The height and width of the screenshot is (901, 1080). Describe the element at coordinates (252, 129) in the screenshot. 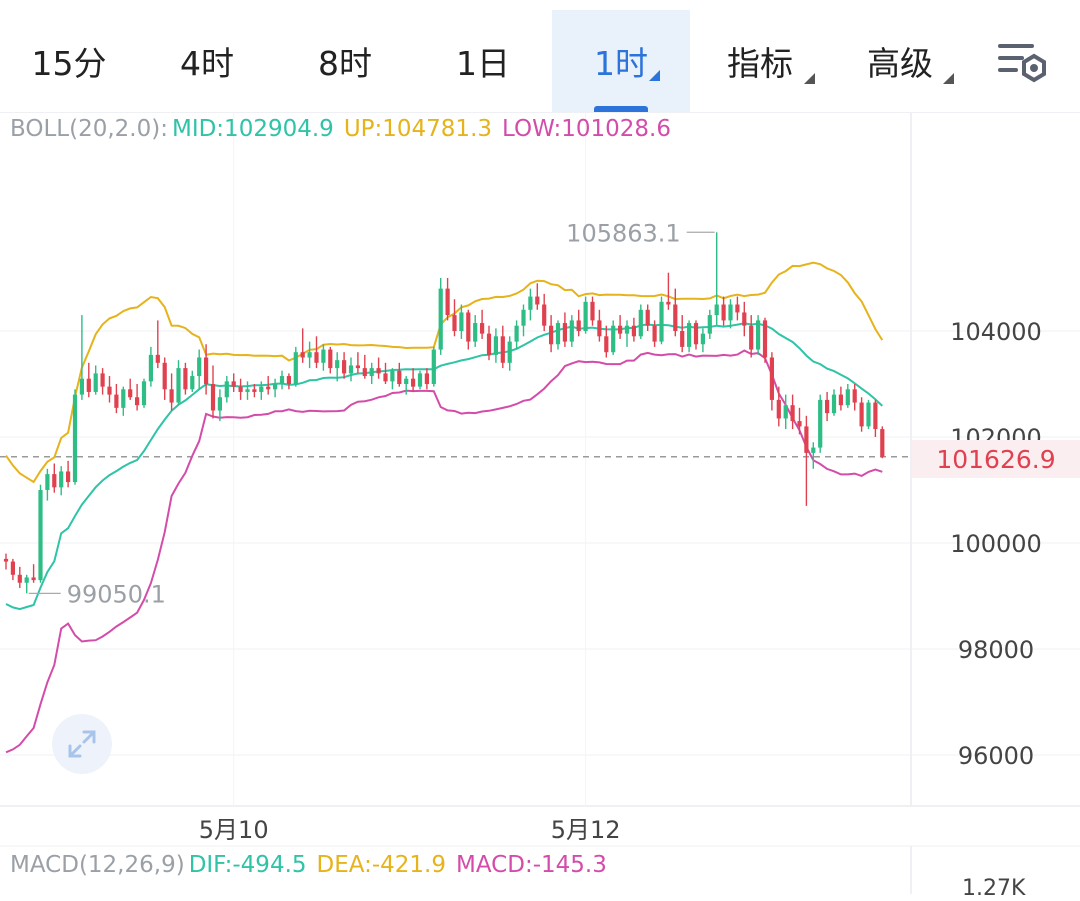

I see `boll-mid-value: MID:102904.9` at that location.